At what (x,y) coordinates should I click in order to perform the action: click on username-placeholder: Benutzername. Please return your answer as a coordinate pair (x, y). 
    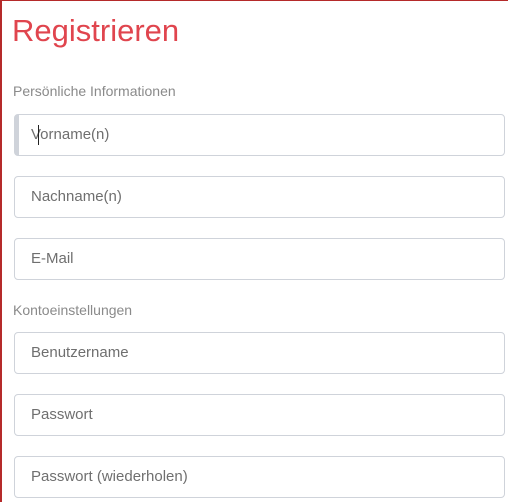
    Looking at the image, I should click on (80, 352).